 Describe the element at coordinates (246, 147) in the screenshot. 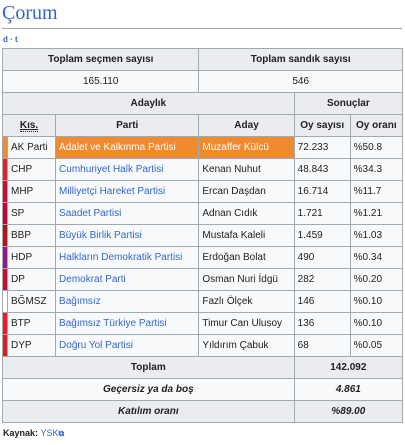

I see `candidate-name: Muzaffer Külcü` at that location.